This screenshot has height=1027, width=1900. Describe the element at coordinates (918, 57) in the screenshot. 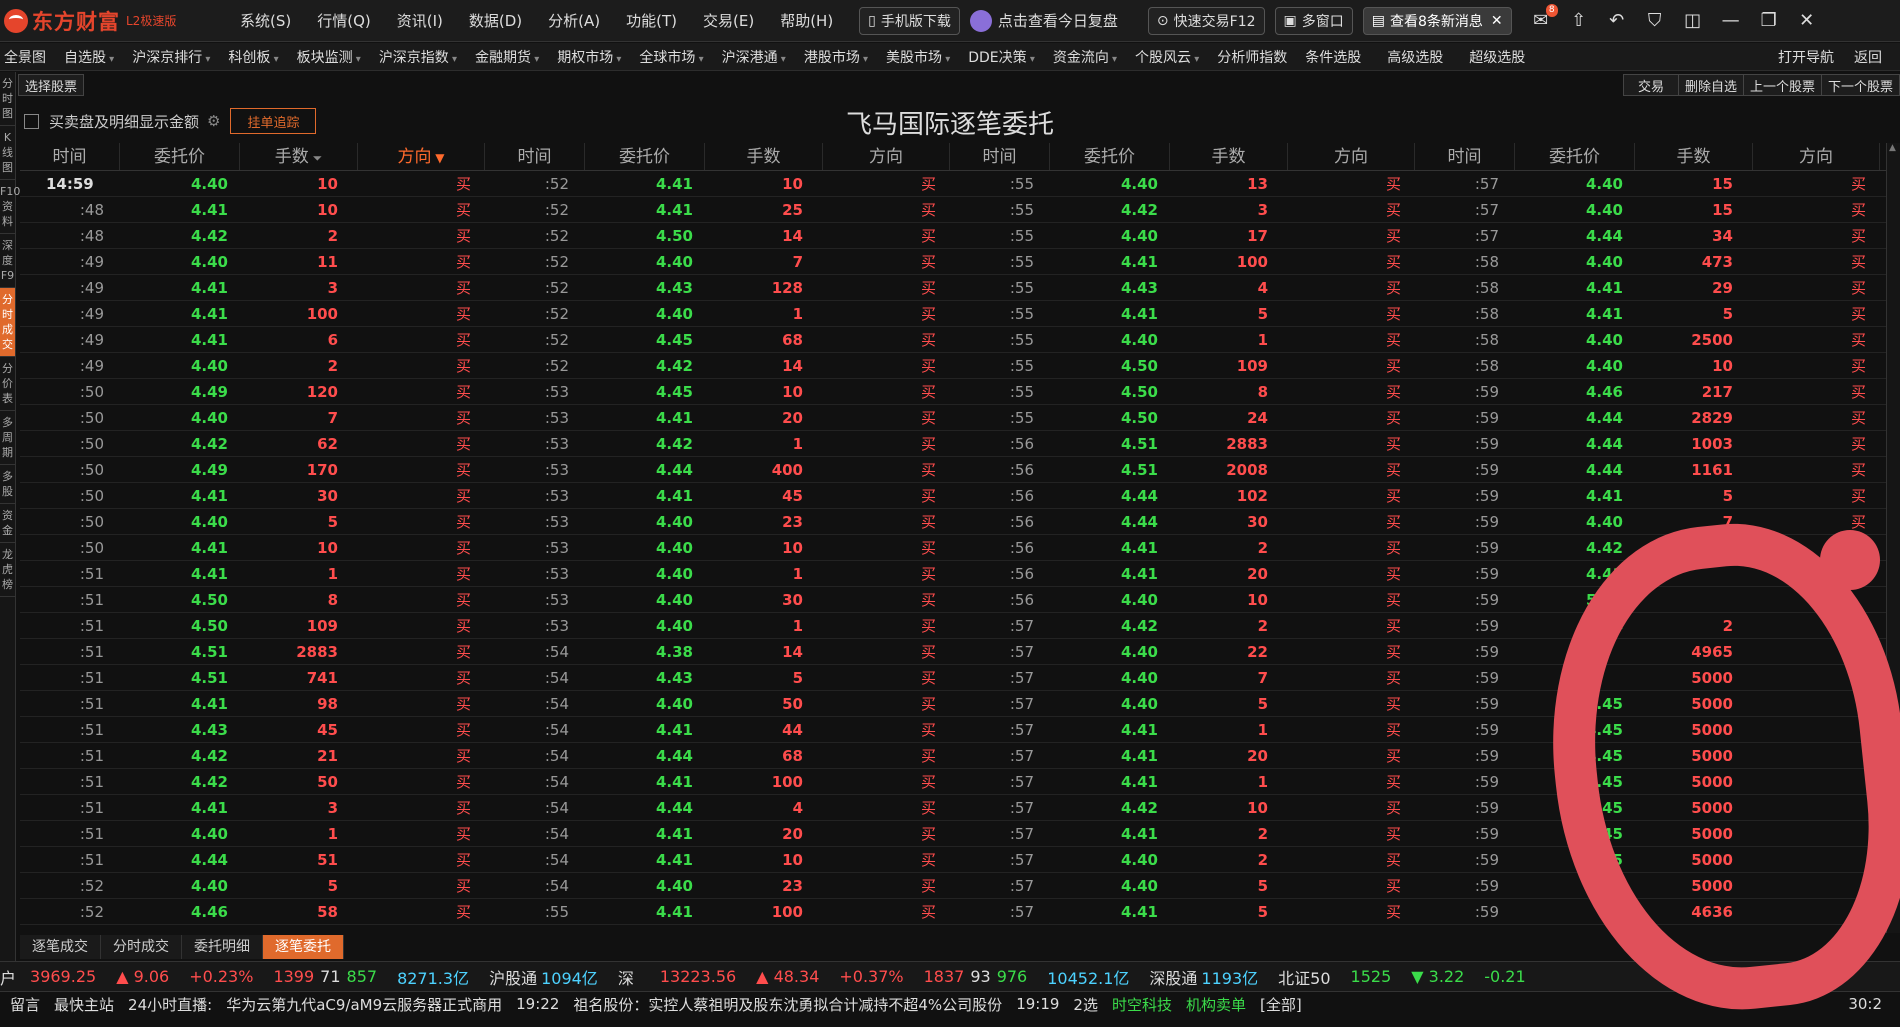

I see `nav-us: 美股市场` at that location.